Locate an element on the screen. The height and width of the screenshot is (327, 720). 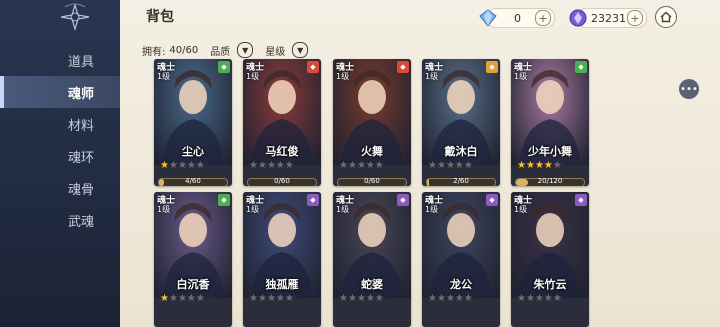
shard-progress-bar: 20/120 is located at coordinates (550, 181).